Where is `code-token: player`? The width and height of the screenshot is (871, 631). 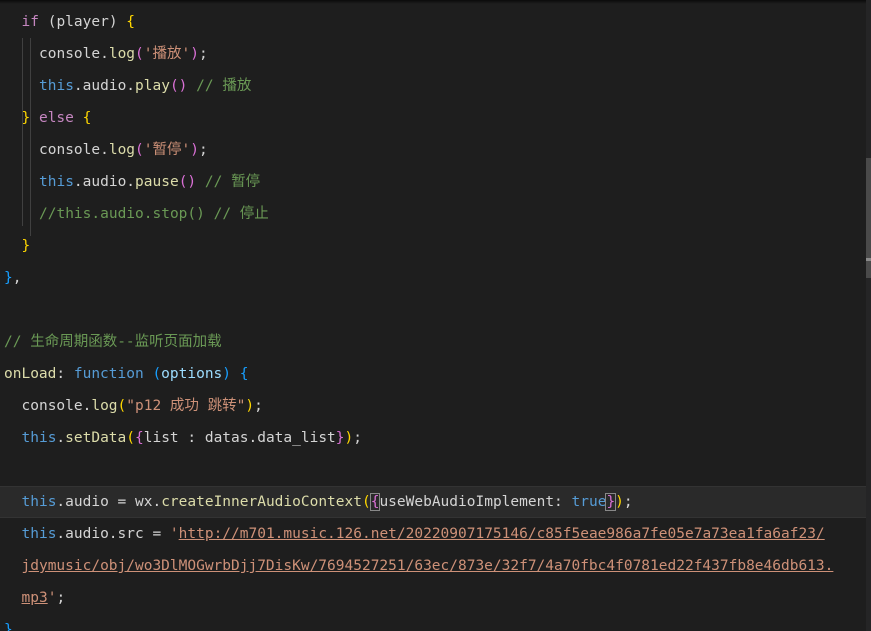 code-token: player is located at coordinates (82, 22).